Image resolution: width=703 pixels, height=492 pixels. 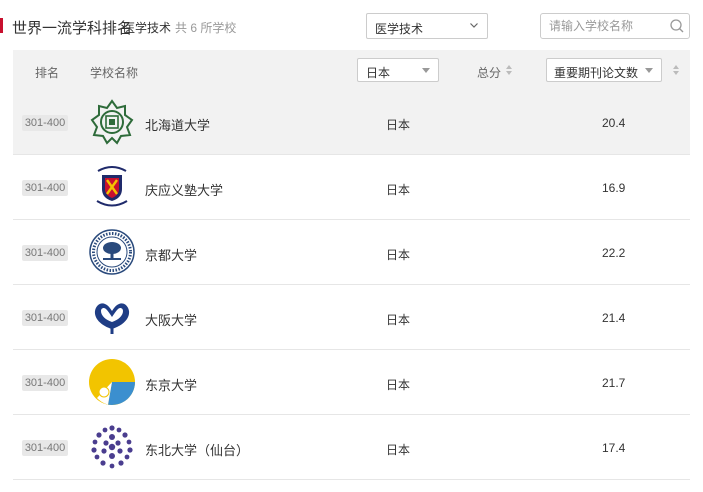 I want to click on university-name: 京都大学, so click(x=171, y=254).